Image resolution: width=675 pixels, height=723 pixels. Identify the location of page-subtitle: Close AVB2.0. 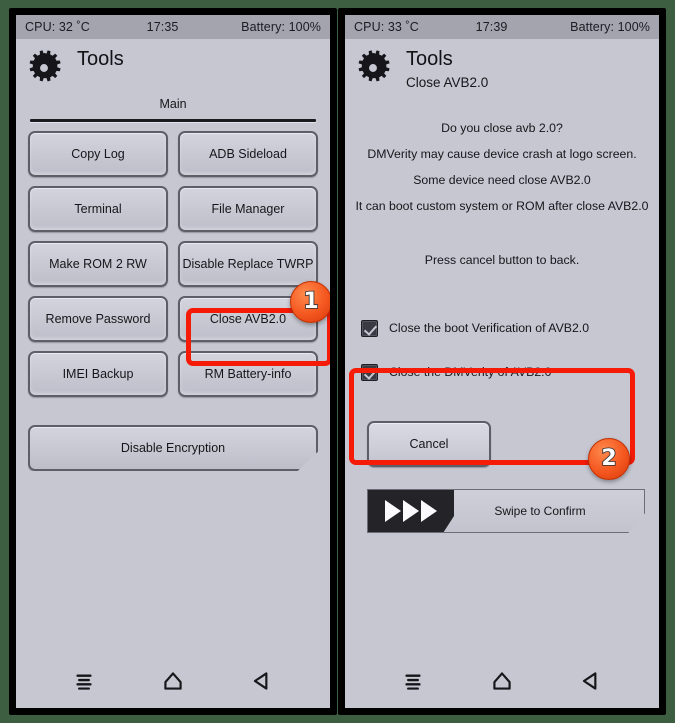
(447, 82).